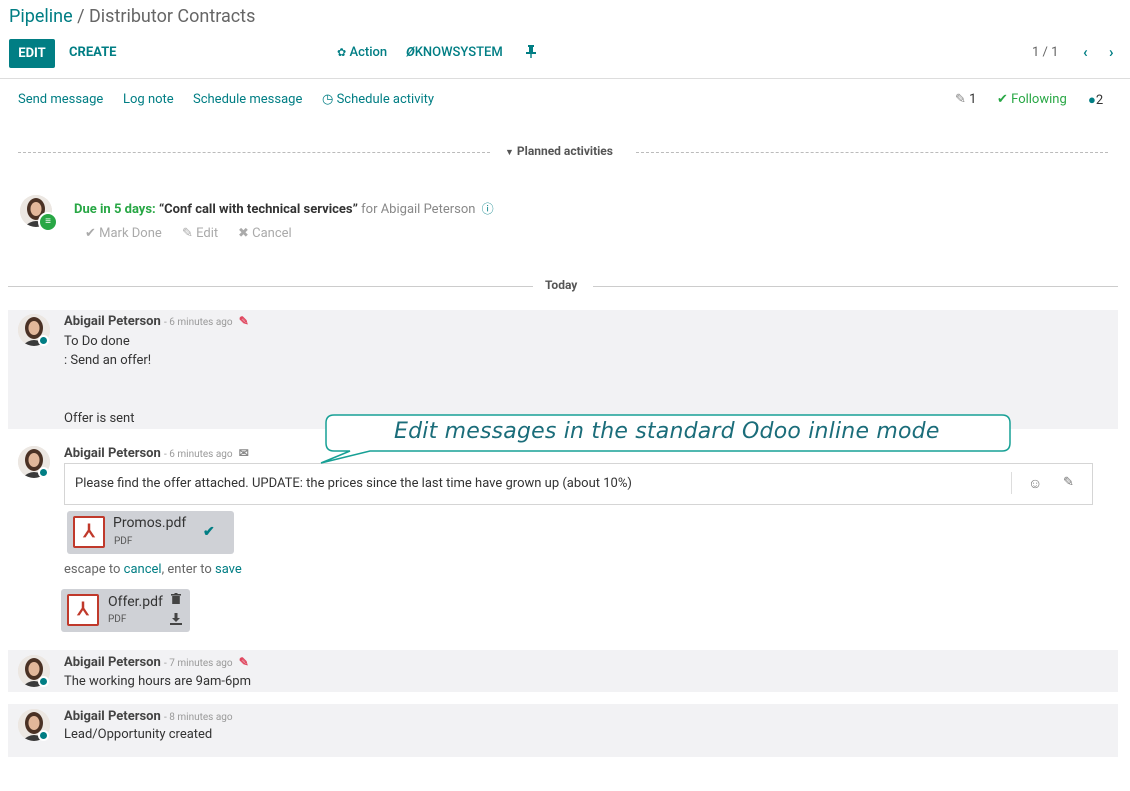 The image size is (1130, 791). What do you see at coordinates (138, 734) in the screenshot?
I see `message-line: Lead/Opportunity created` at bounding box center [138, 734].